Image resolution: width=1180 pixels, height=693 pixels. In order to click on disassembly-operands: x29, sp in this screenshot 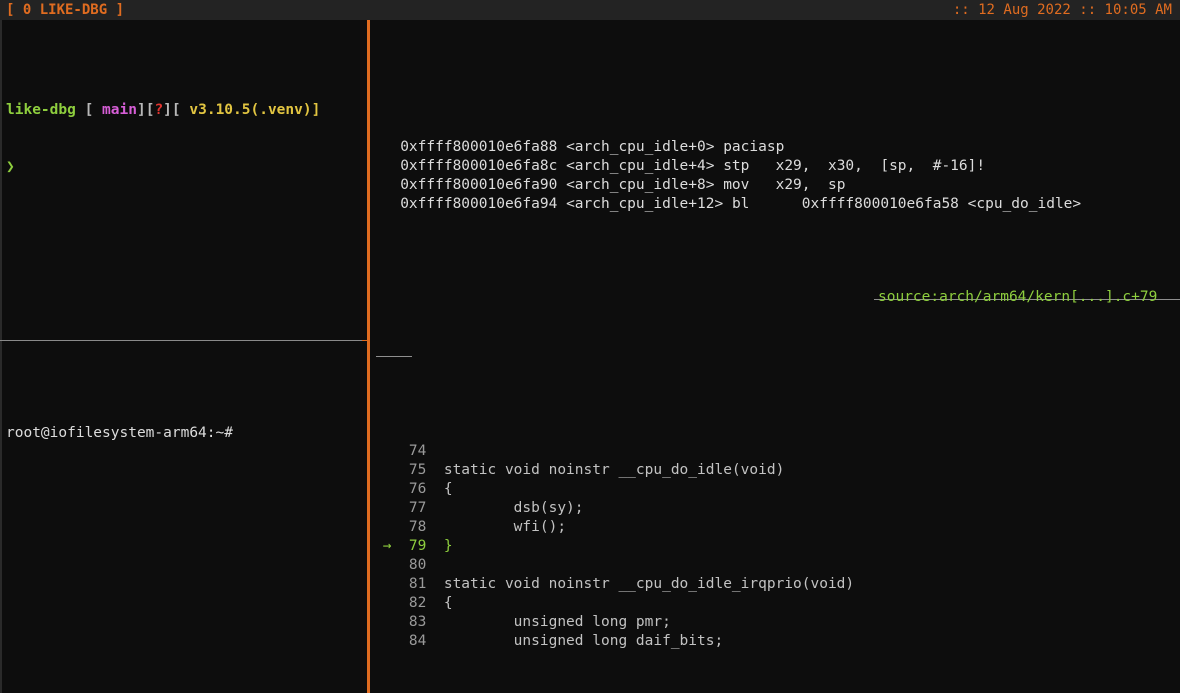, I will do `click(802, 185)`.